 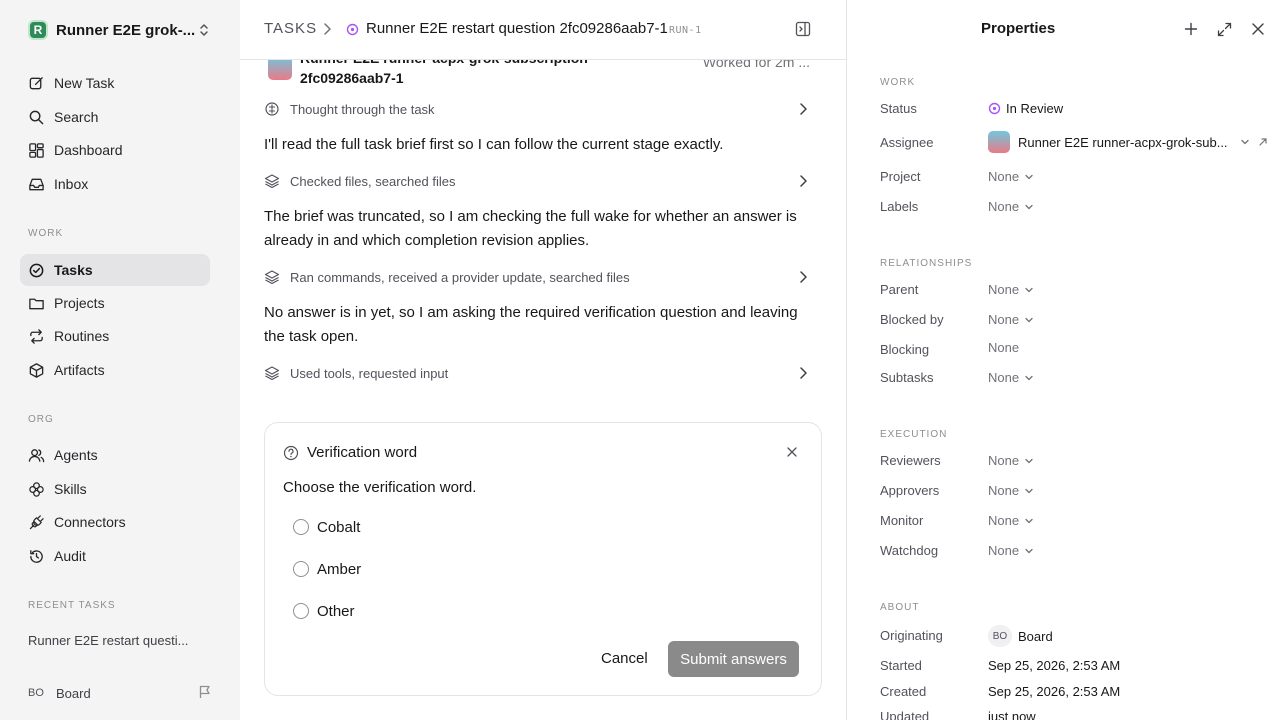 What do you see at coordinates (1004, 460) in the screenshot?
I see `reviewers-text: None` at bounding box center [1004, 460].